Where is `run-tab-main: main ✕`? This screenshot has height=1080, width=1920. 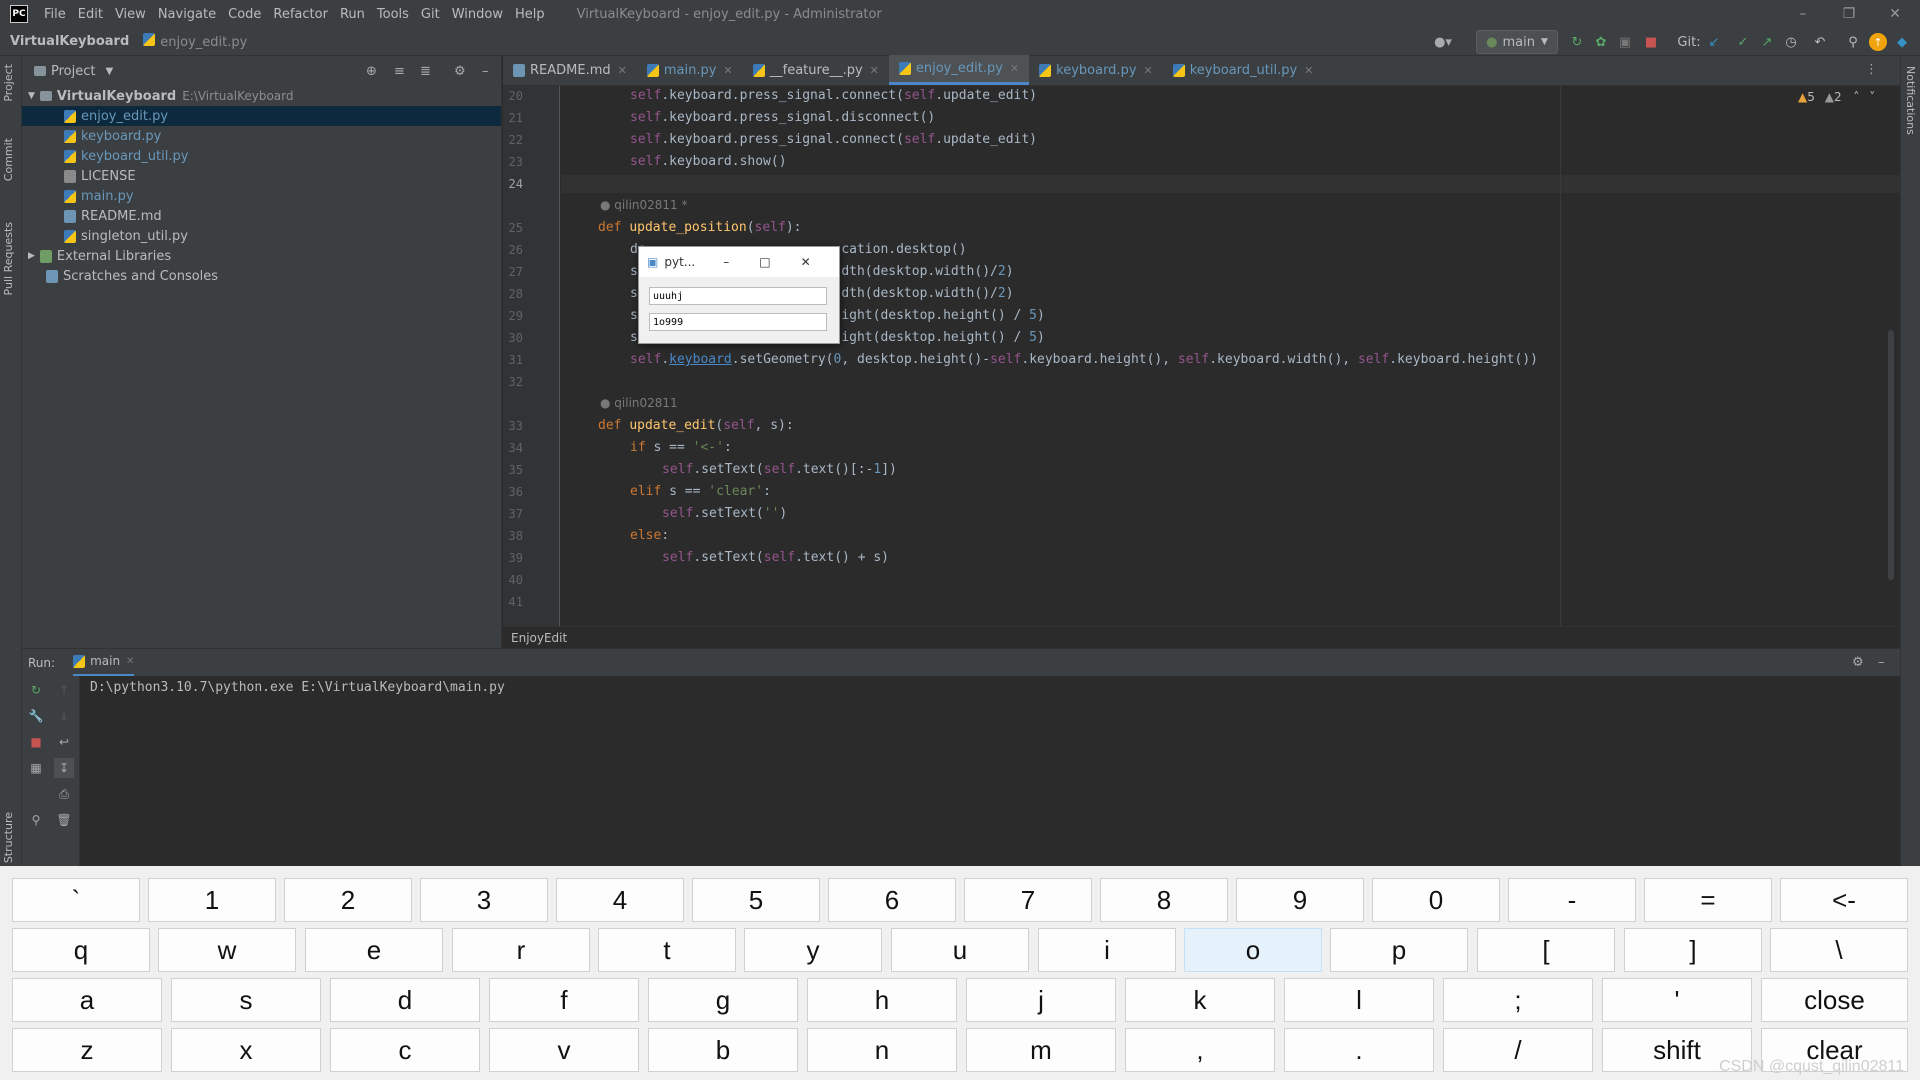
run-tab-main: main ✕ is located at coordinates (104, 663).